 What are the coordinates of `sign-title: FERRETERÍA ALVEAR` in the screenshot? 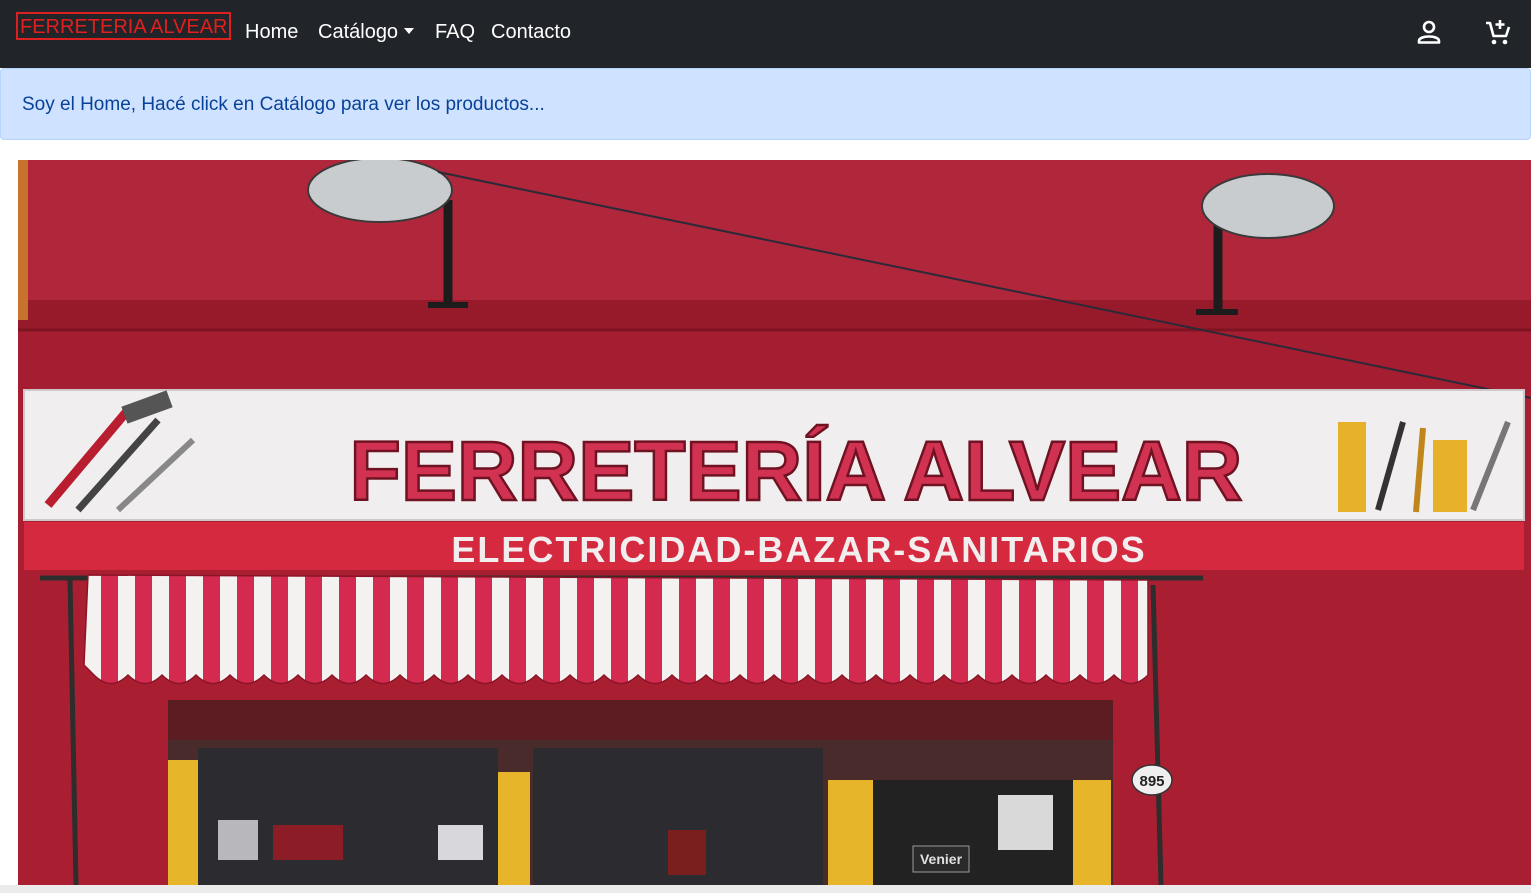 It's located at (796, 471).